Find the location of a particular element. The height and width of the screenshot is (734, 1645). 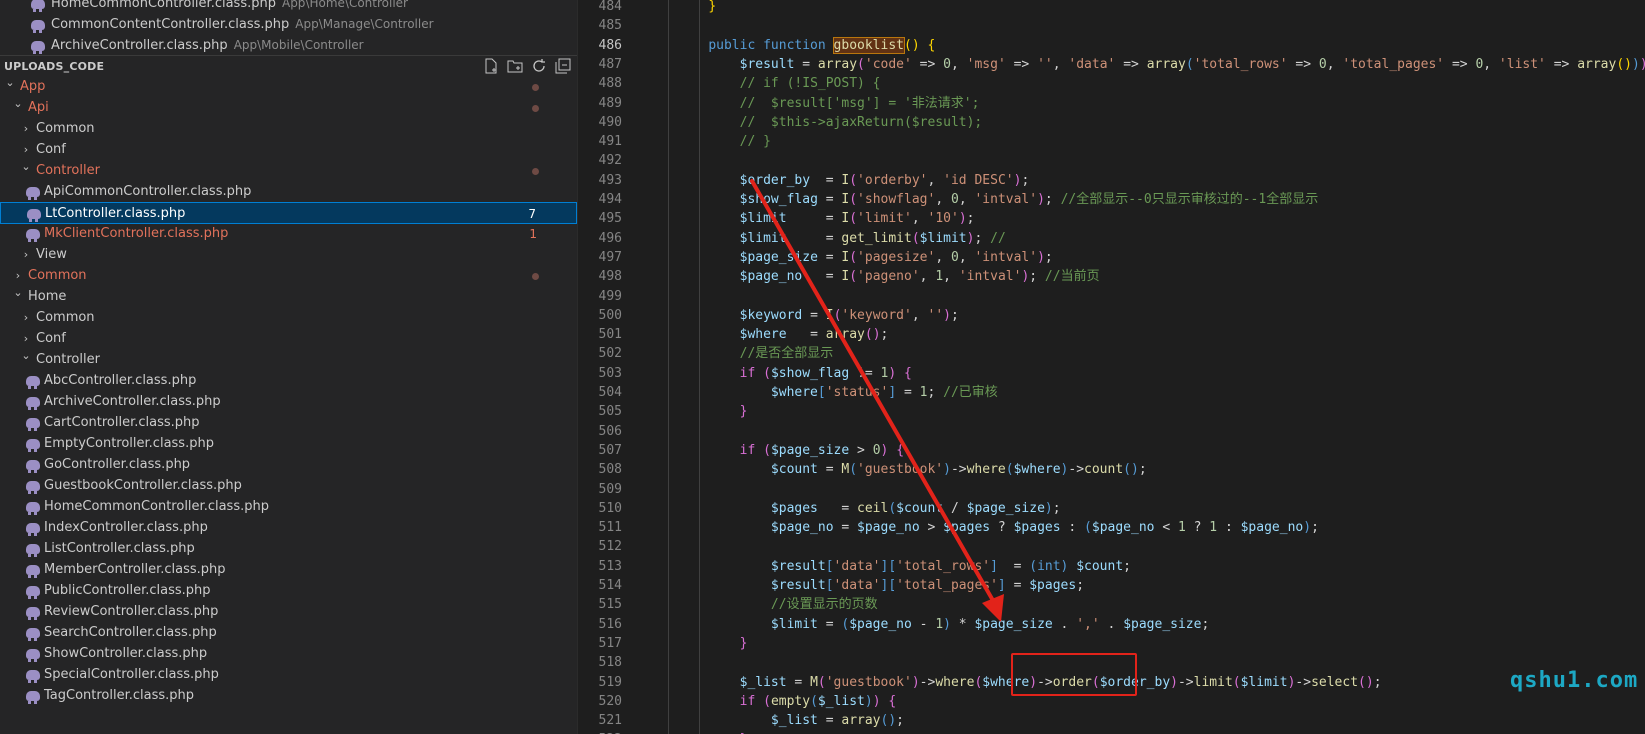

tree-file-item: SpecialController.class.php is located at coordinates (288, 675).